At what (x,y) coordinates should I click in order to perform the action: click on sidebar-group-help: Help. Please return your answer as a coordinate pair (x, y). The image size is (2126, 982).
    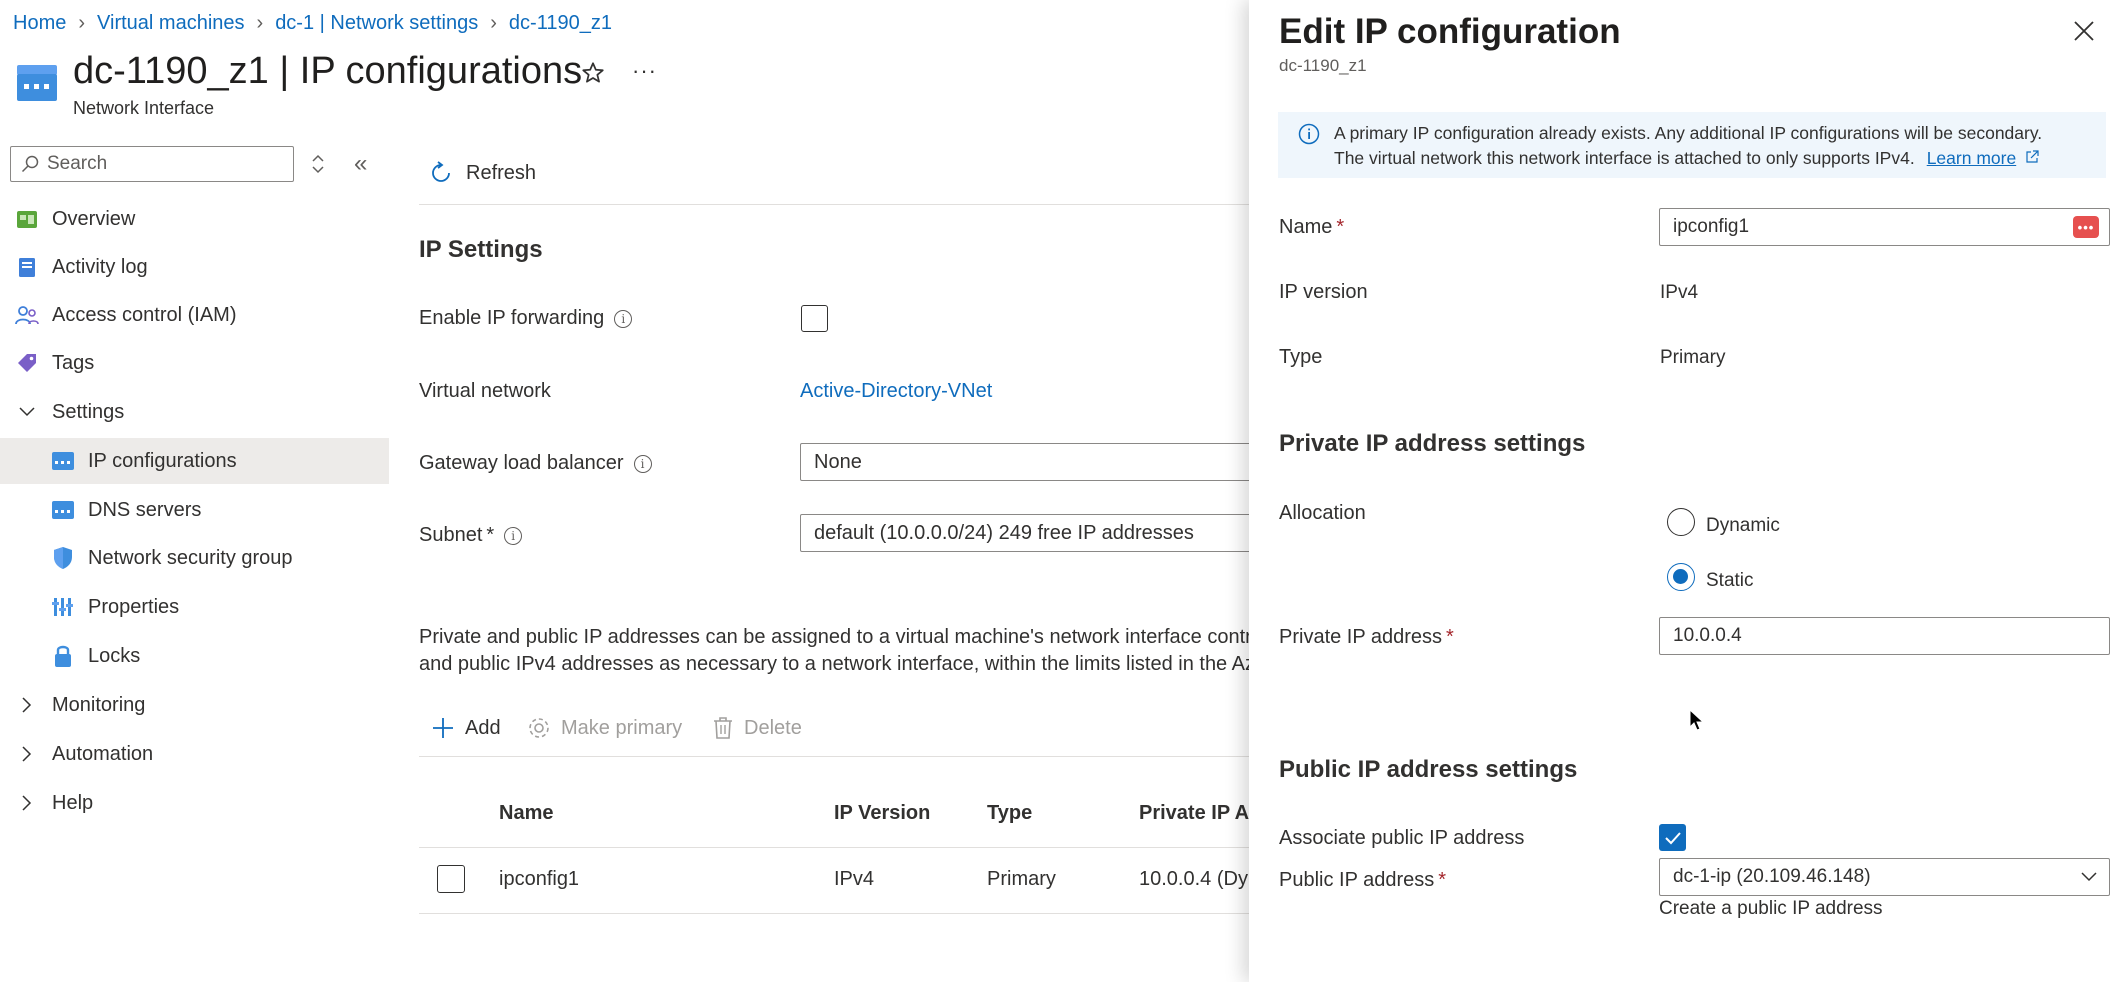
    Looking at the image, I should click on (194, 803).